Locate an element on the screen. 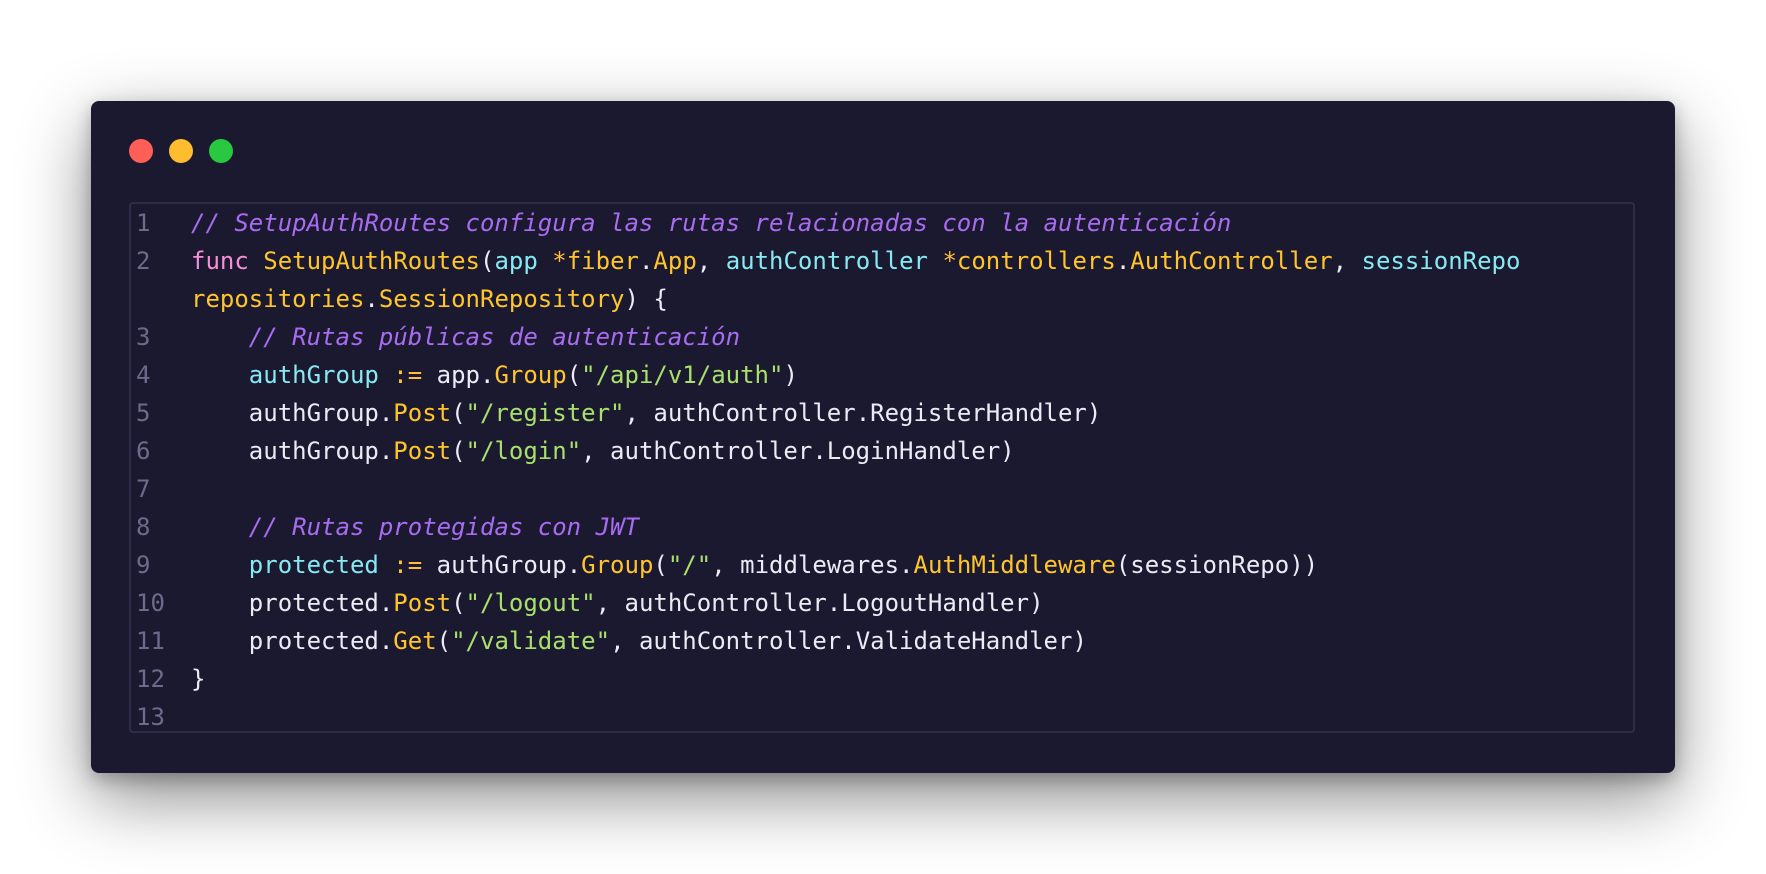 Image resolution: width=1766 pixels, height=874 pixels. code-token: "/" is located at coordinates (689, 565).